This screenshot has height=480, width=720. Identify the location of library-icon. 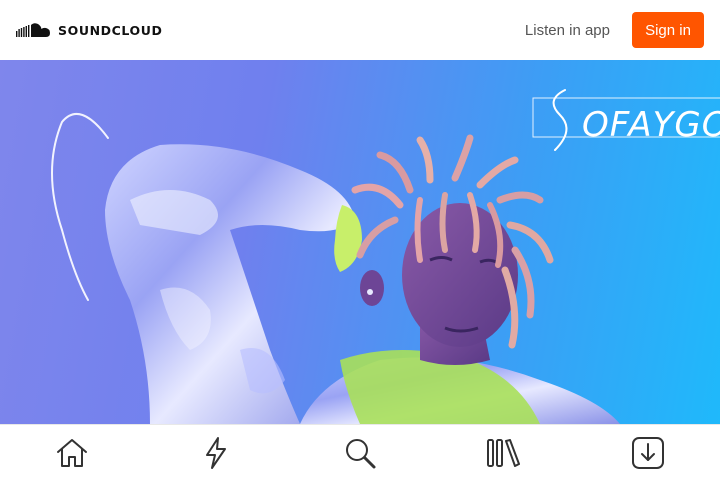
(503, 452).